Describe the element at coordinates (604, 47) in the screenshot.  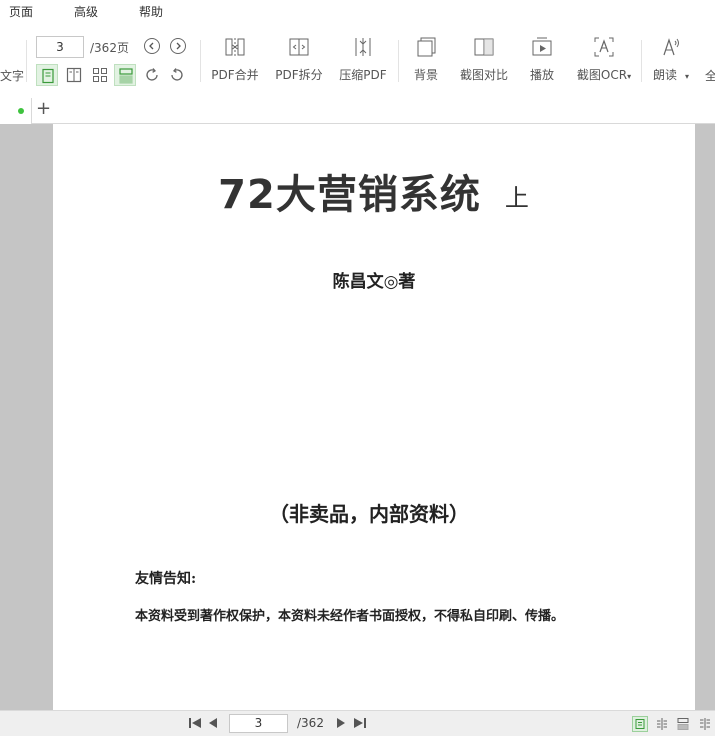
I see `screenshot-ocr-icon` at that location.